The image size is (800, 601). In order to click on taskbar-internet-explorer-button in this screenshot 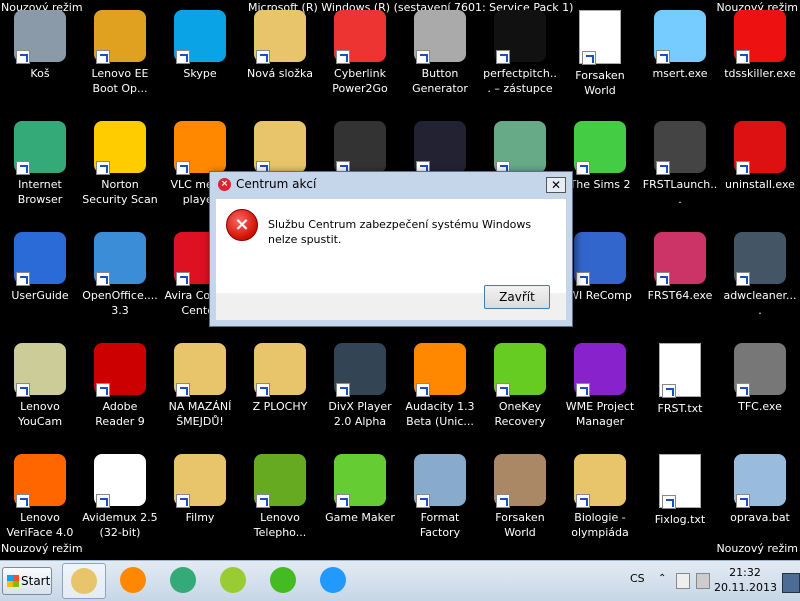, I will do `click(334, 581)`.